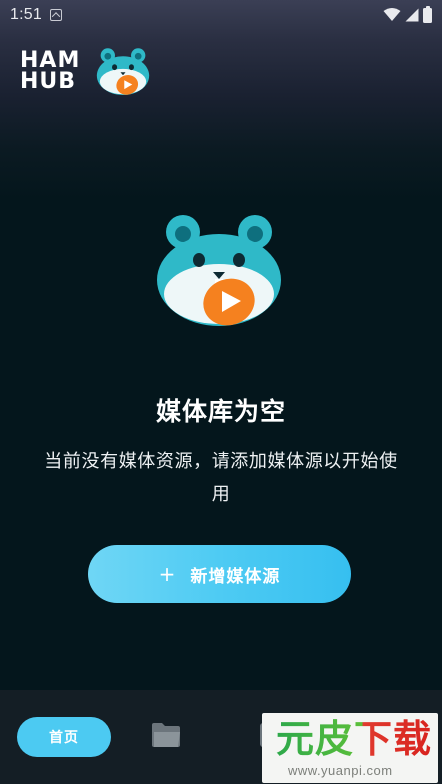  What do you see at coordinates (221, 478) in the screenshot?
I see `empty-state-description: 当前没有媒体资源，请添加媒体源以开始使用` at bounding box center [221, 478].